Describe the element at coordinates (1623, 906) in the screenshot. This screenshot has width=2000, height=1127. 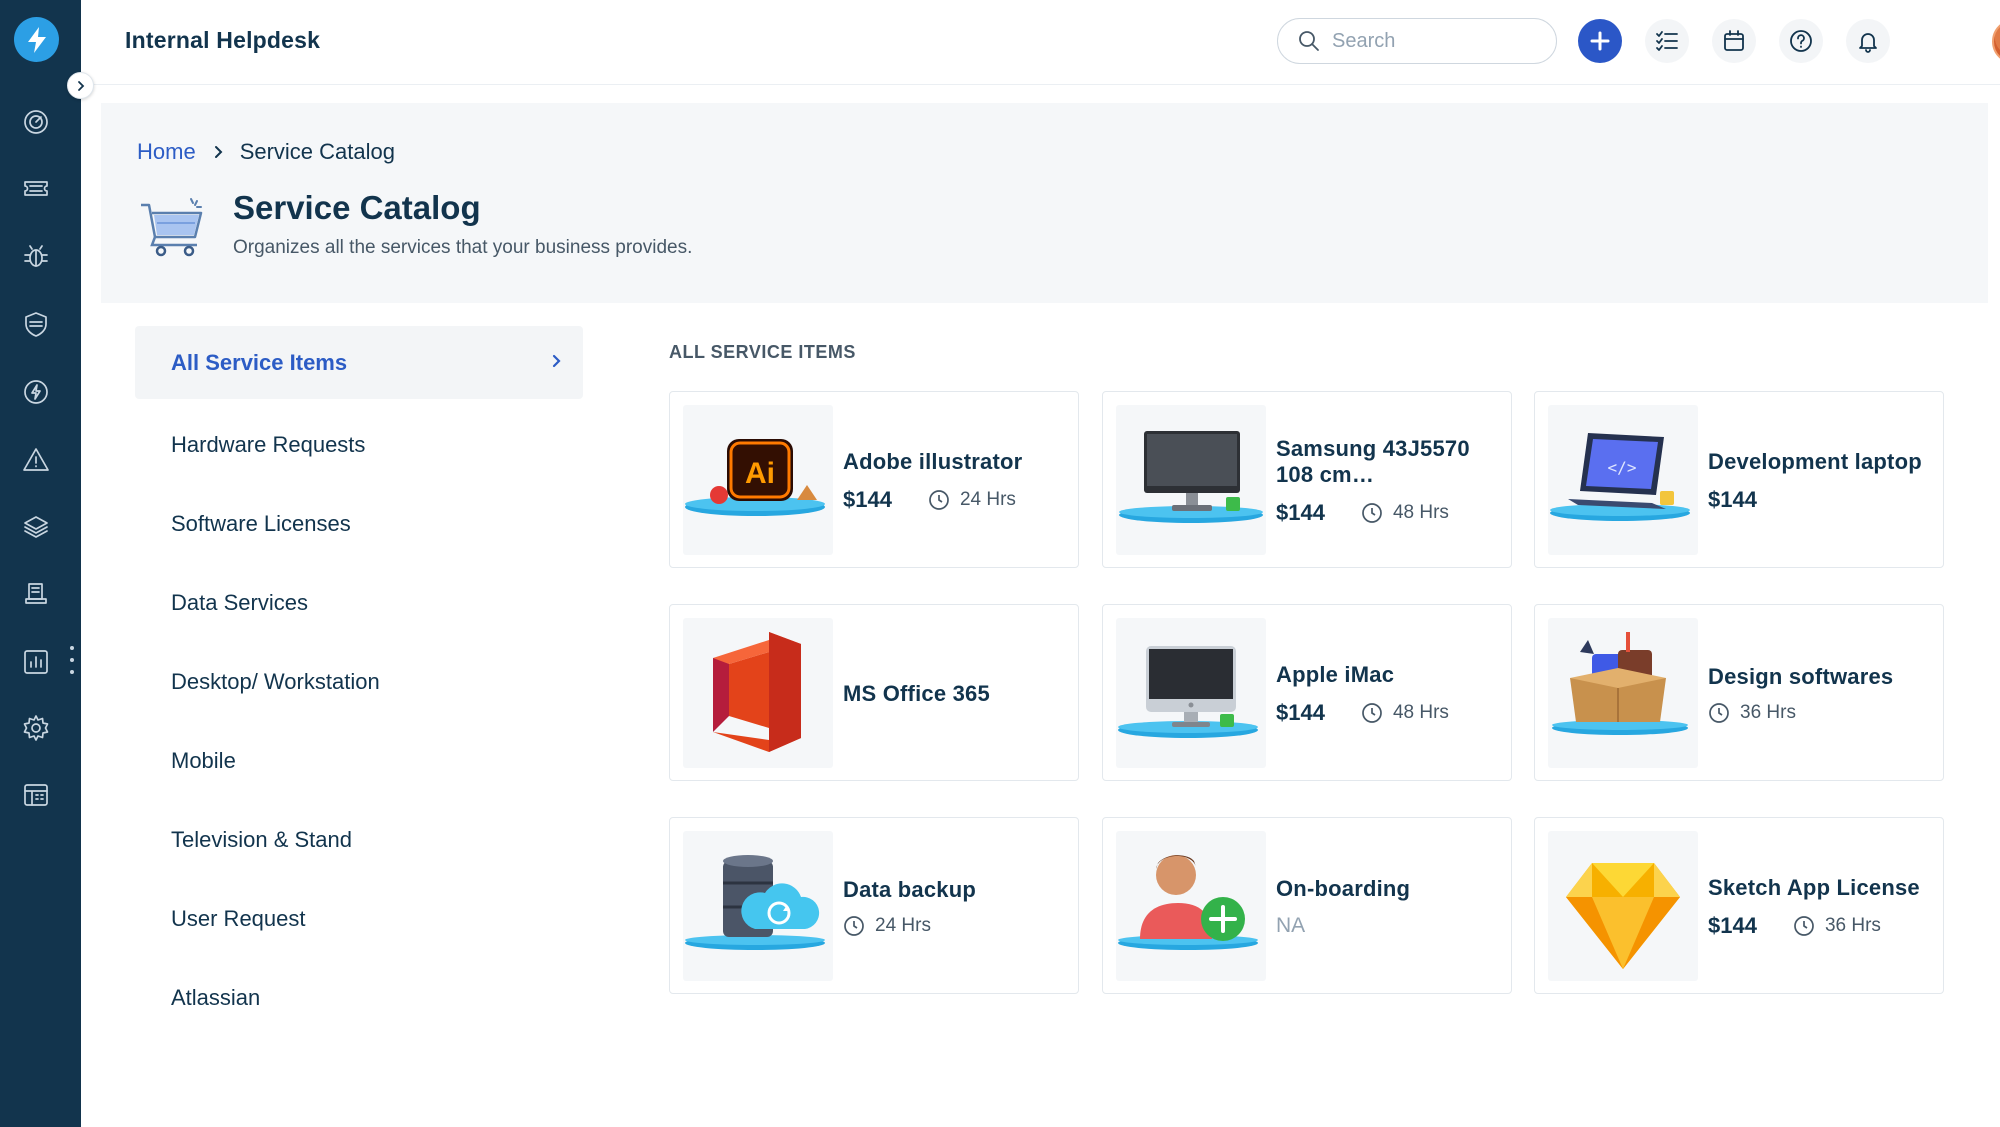
I see `sketch-diamond-icon` at that location.